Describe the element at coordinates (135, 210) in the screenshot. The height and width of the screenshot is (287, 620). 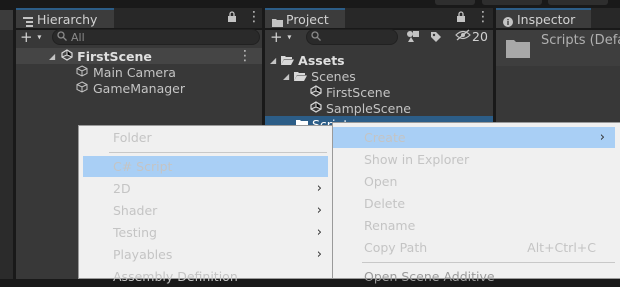
I see `menu-item-label: Shader` at that location.